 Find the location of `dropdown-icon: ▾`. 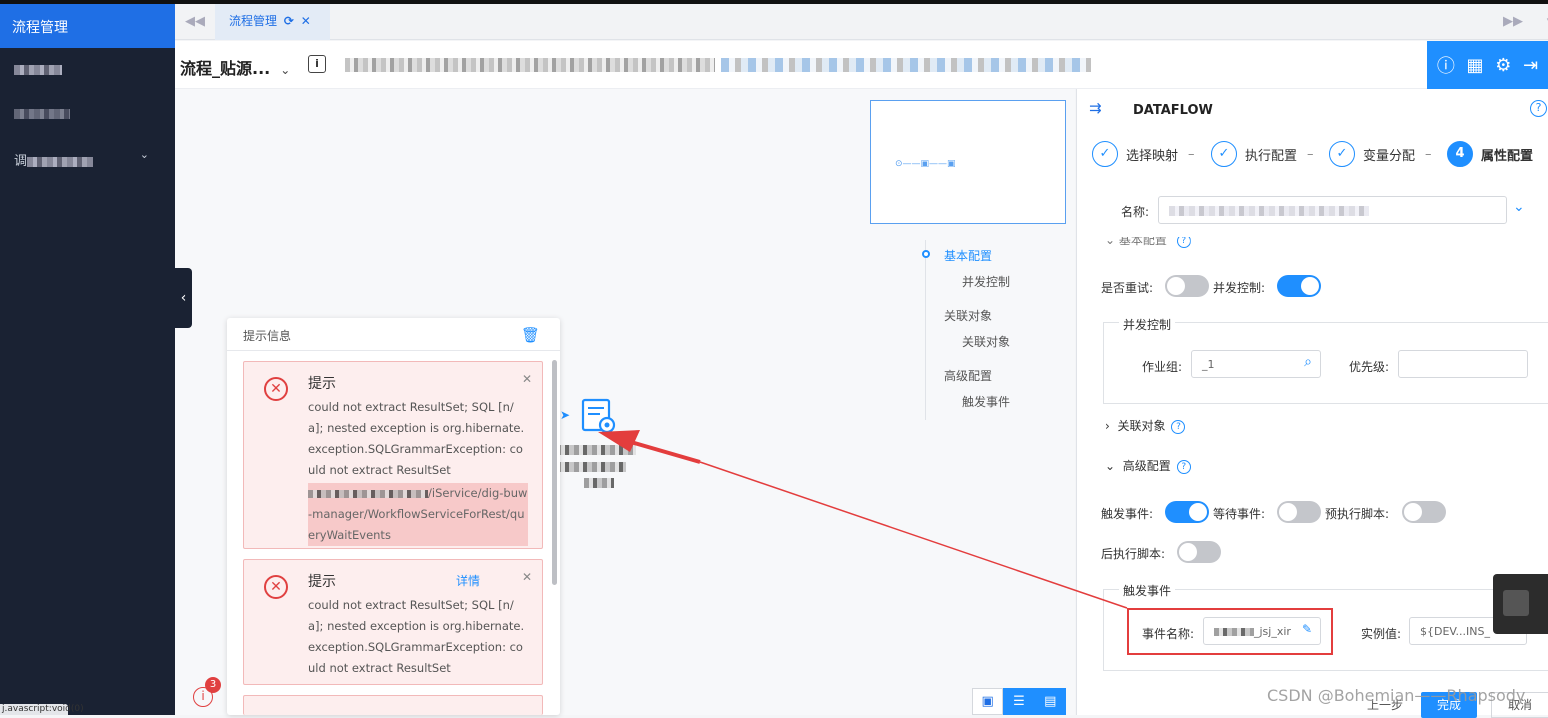

dropdown-icon: ▾ is located at coordinates (1544, 22).